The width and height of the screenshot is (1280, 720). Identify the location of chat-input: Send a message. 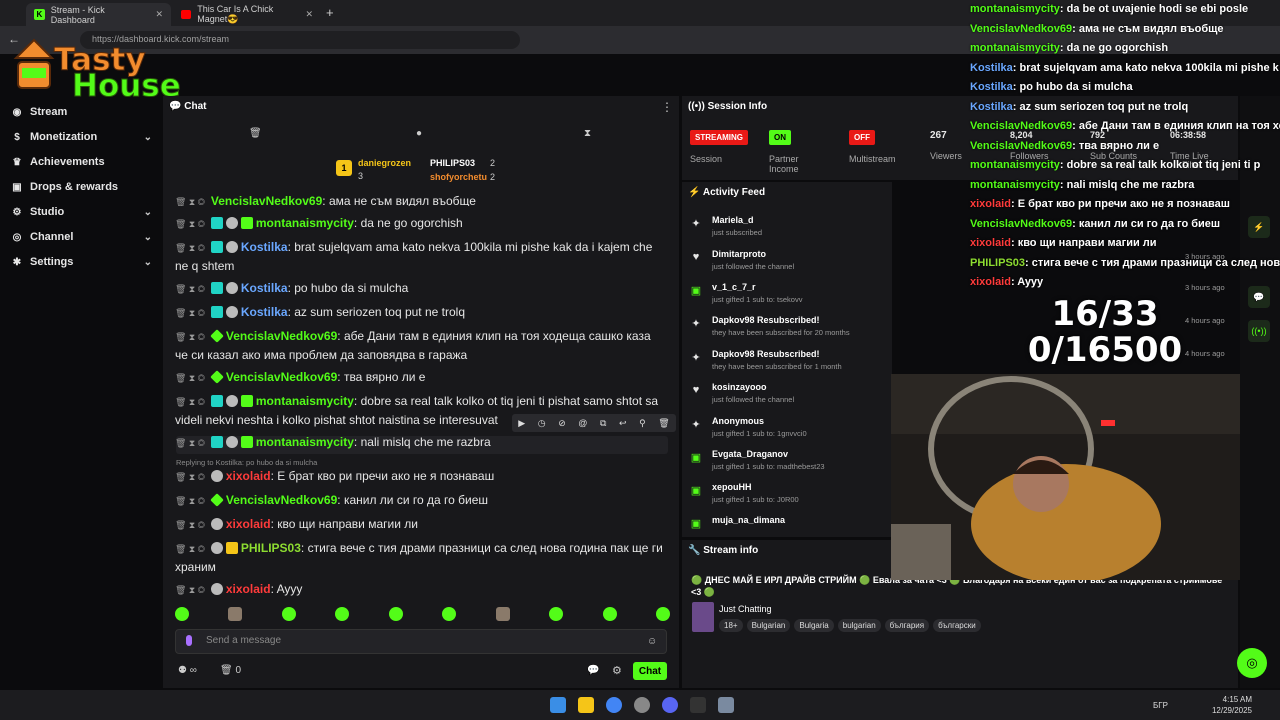
(421, 641).